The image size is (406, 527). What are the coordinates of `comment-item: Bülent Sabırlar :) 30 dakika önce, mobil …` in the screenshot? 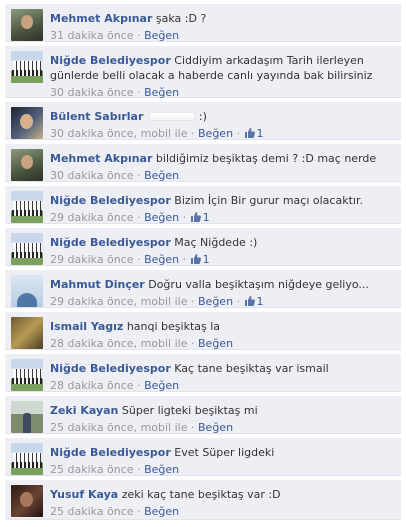 It's located at (203, 121).